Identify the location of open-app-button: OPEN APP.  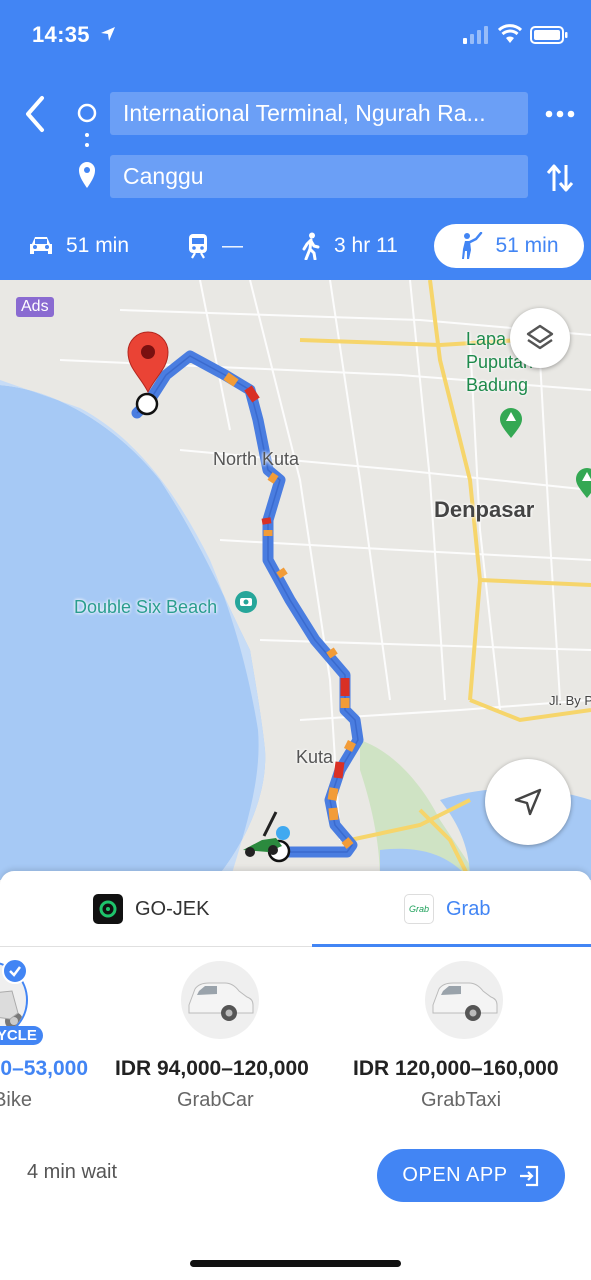
(471, 1175).